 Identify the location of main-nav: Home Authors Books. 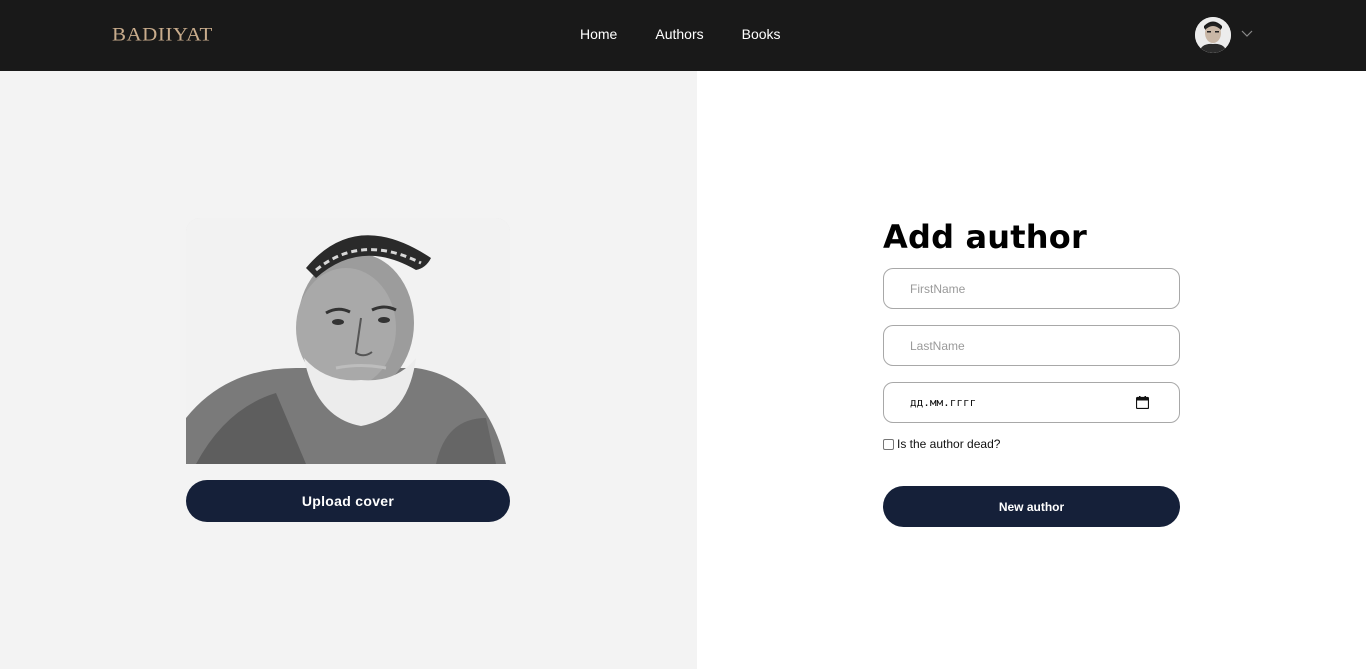
(699, 34).